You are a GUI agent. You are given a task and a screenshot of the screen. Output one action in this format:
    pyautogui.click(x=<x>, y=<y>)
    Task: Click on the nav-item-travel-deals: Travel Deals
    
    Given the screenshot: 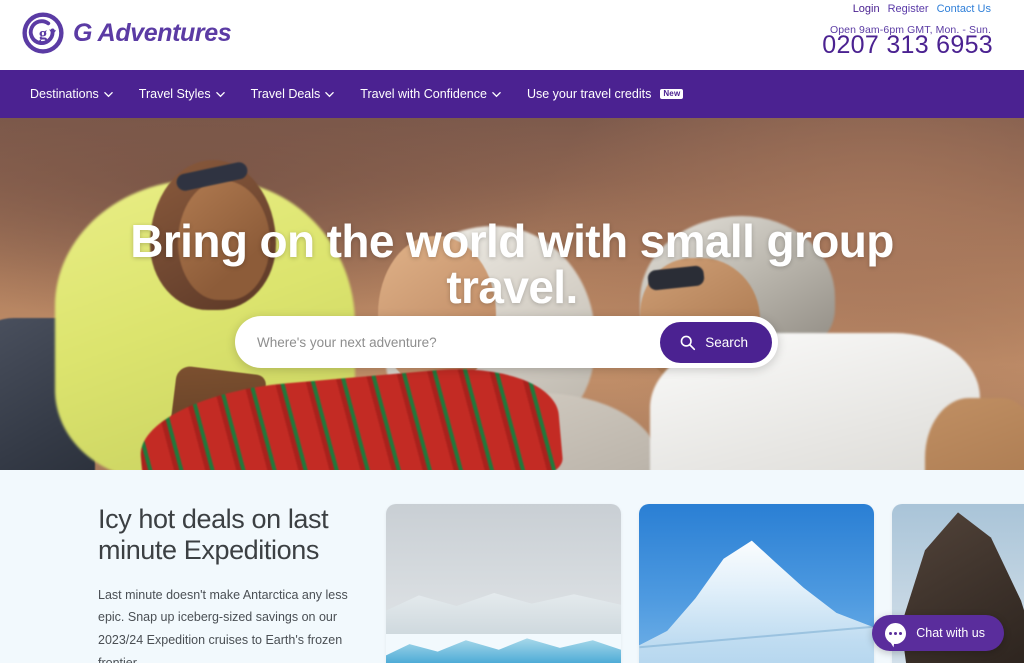 What is the action you would take?
    pyautogui.click(x=293, y=94)
    